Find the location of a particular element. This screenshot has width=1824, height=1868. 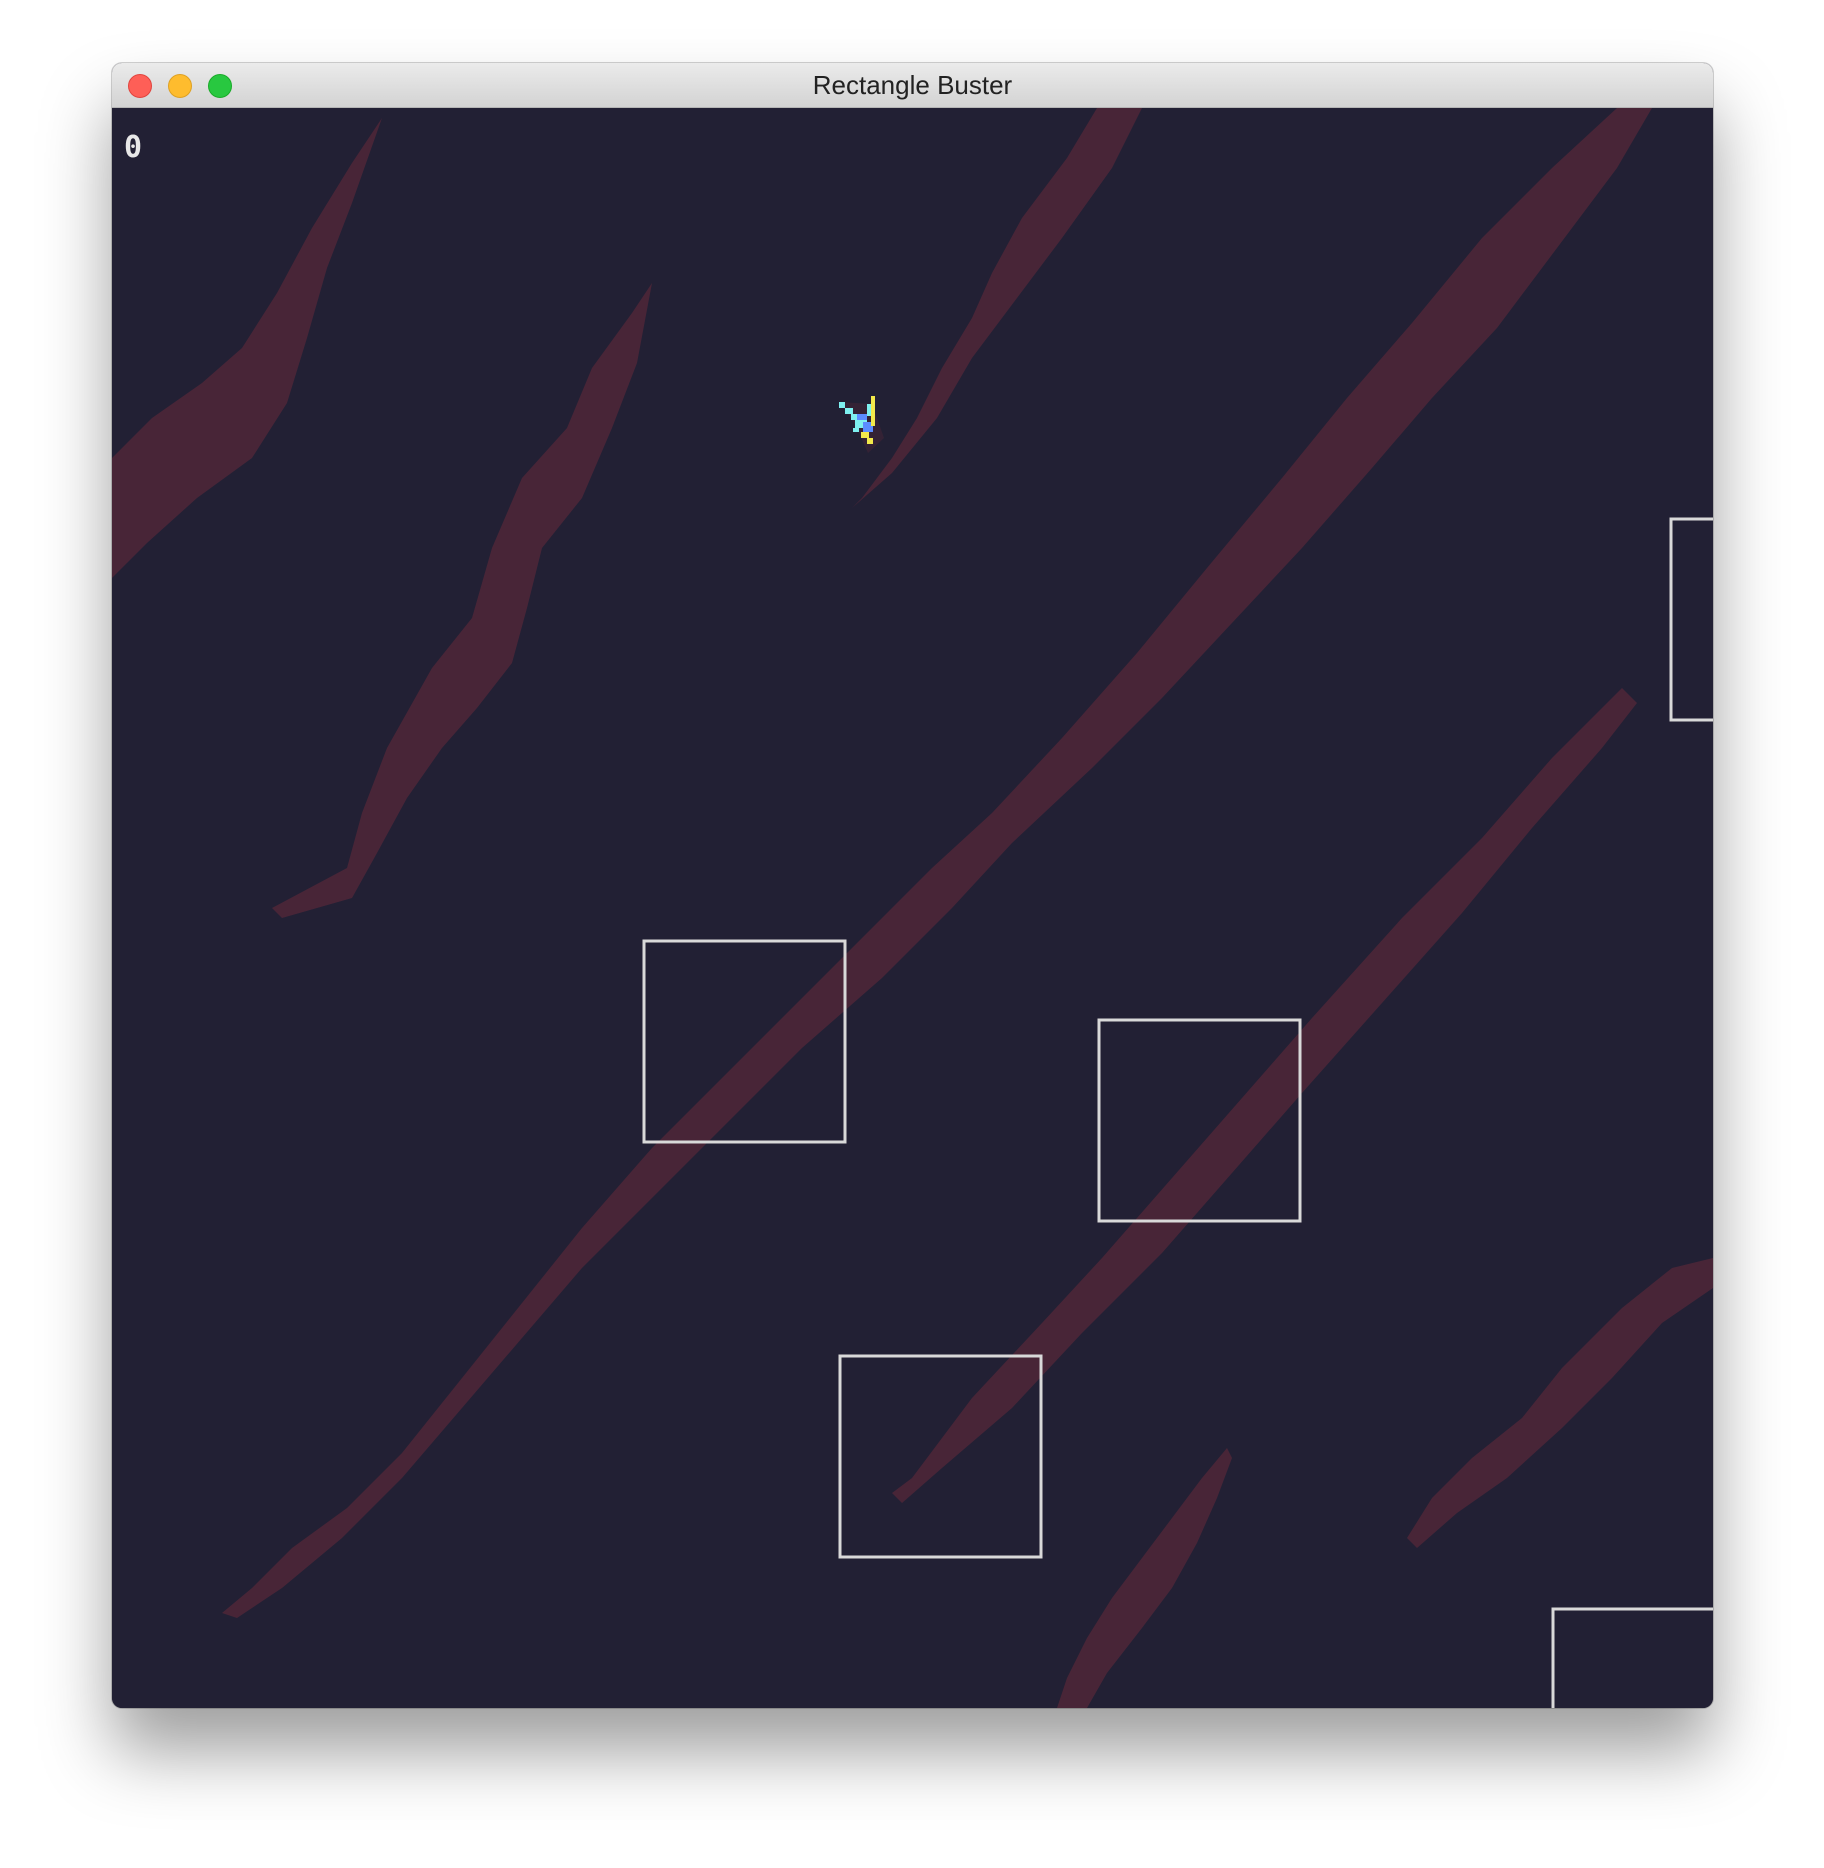

player-ship is located at coordinates (861, 424).